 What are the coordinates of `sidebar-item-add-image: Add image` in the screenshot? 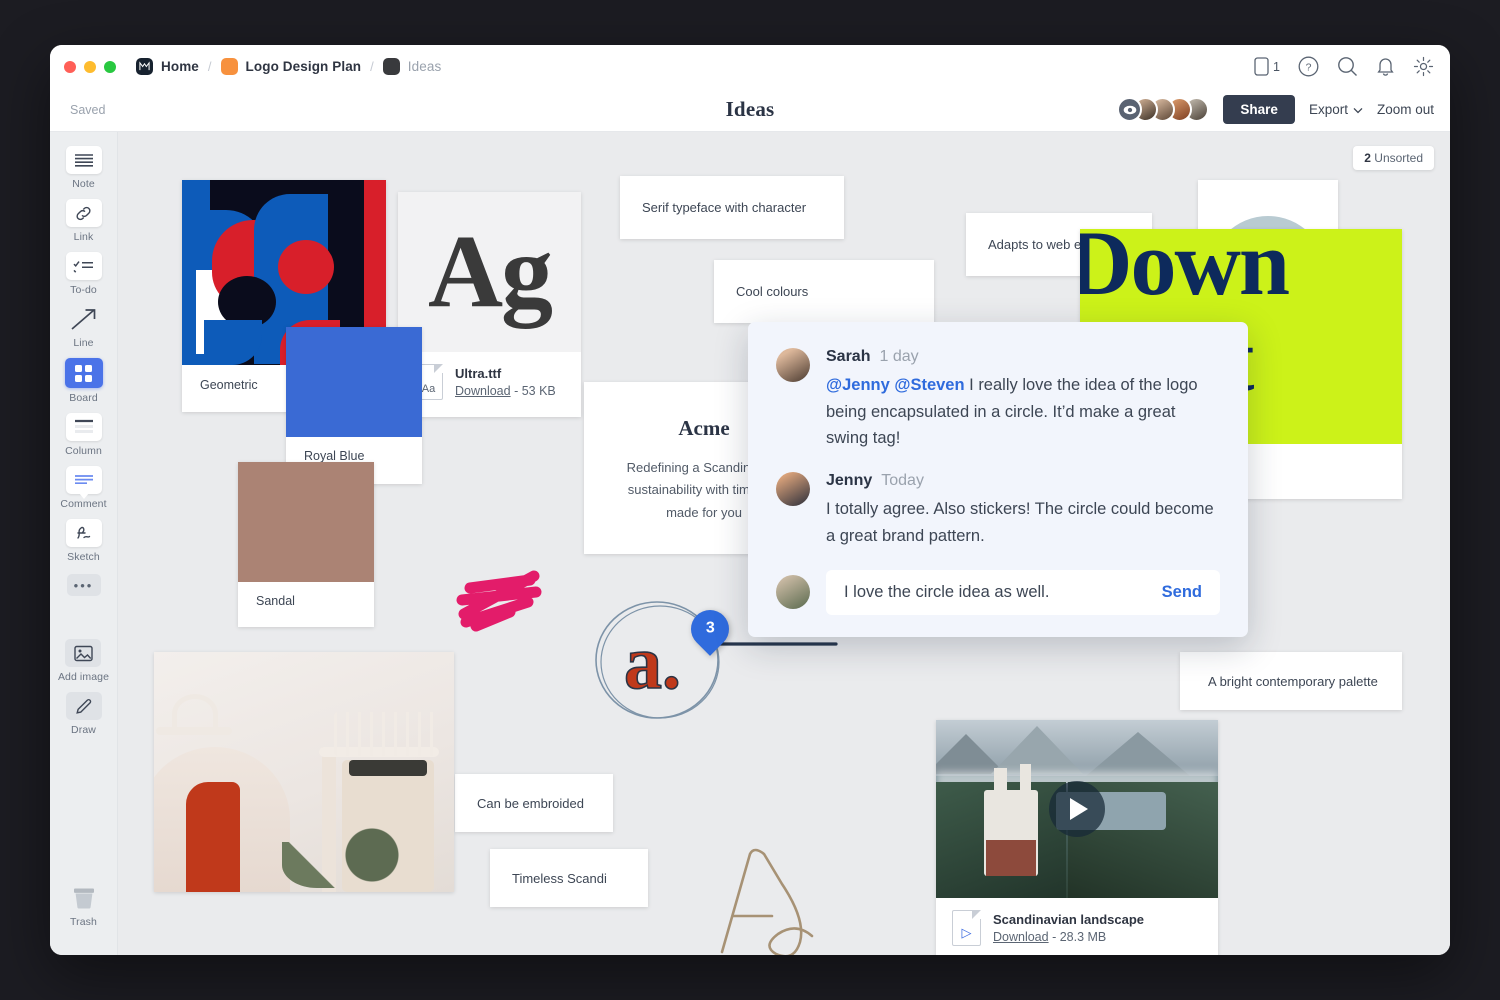 It's located at (83, 661).